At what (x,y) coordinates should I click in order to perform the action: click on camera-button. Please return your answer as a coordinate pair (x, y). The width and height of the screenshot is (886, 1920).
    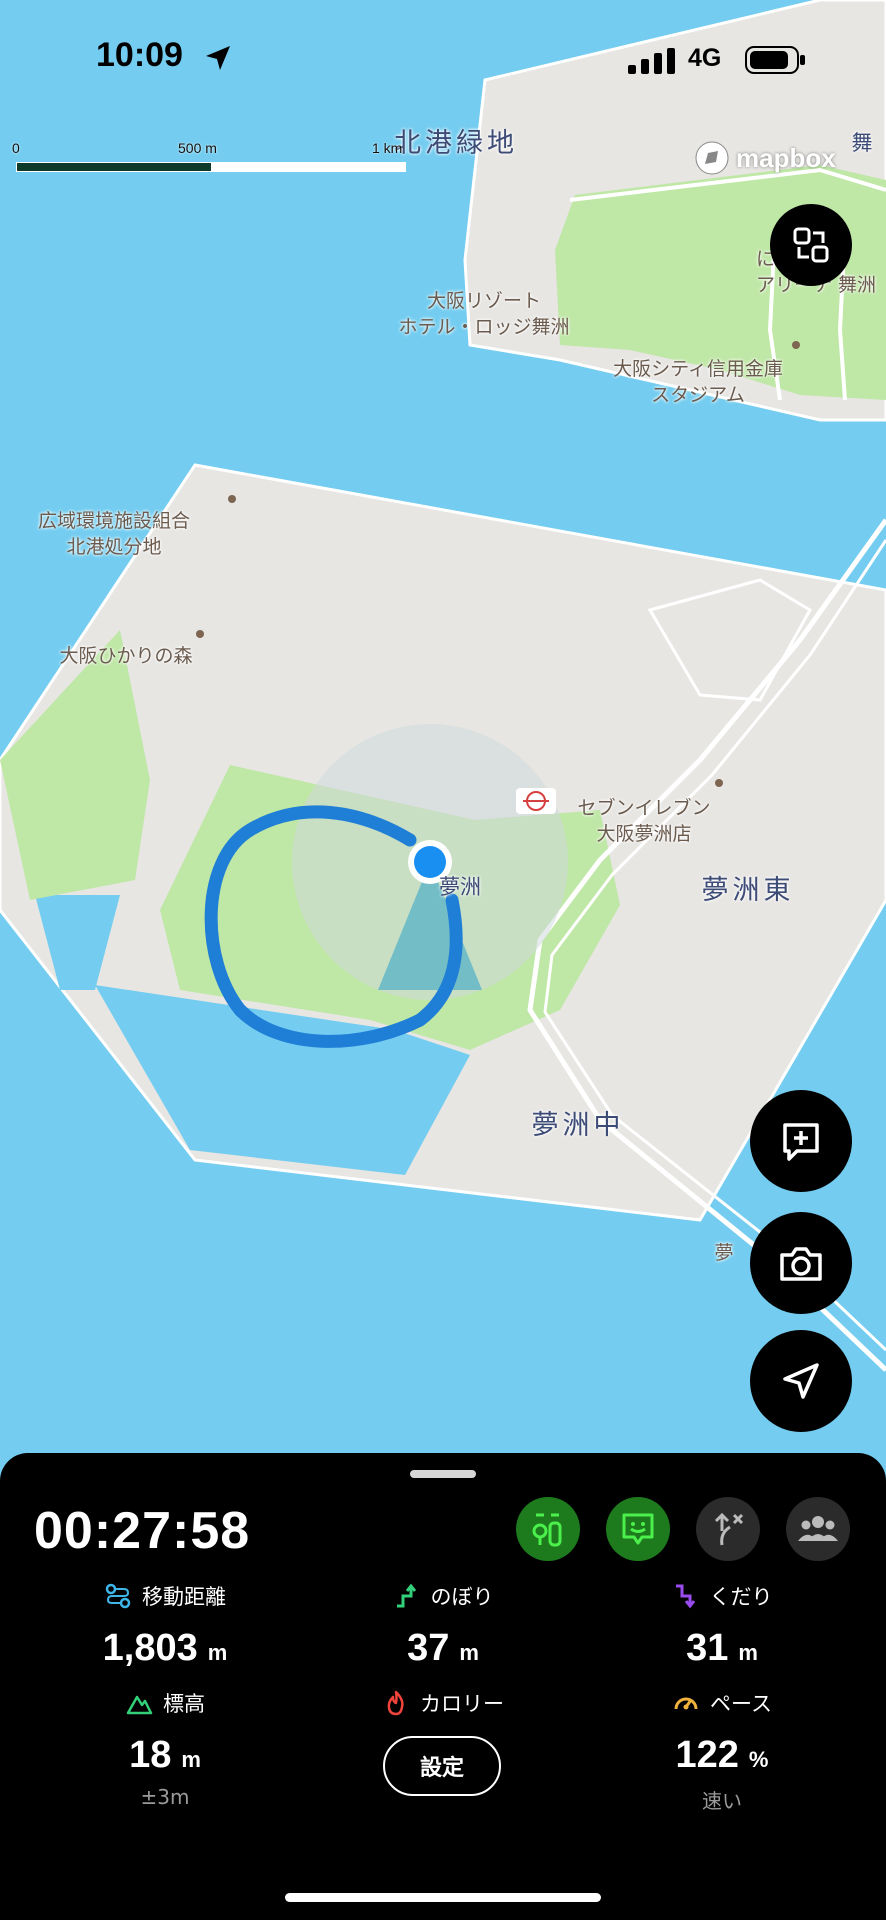
    Looking at the image, I should click on (801, 1263).